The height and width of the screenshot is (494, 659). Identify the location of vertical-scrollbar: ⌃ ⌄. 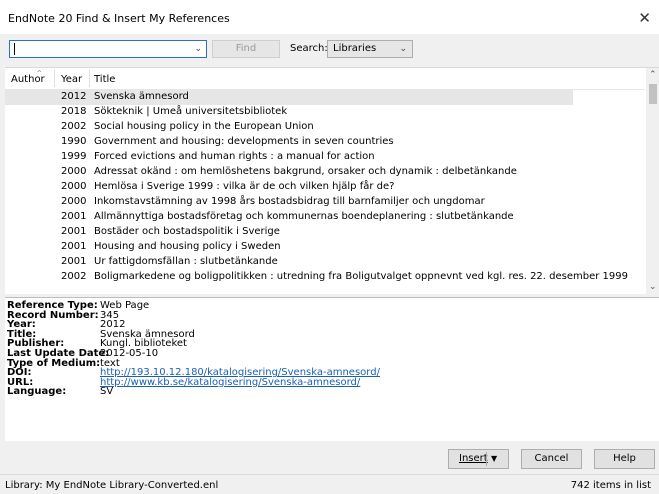
(652, 181).